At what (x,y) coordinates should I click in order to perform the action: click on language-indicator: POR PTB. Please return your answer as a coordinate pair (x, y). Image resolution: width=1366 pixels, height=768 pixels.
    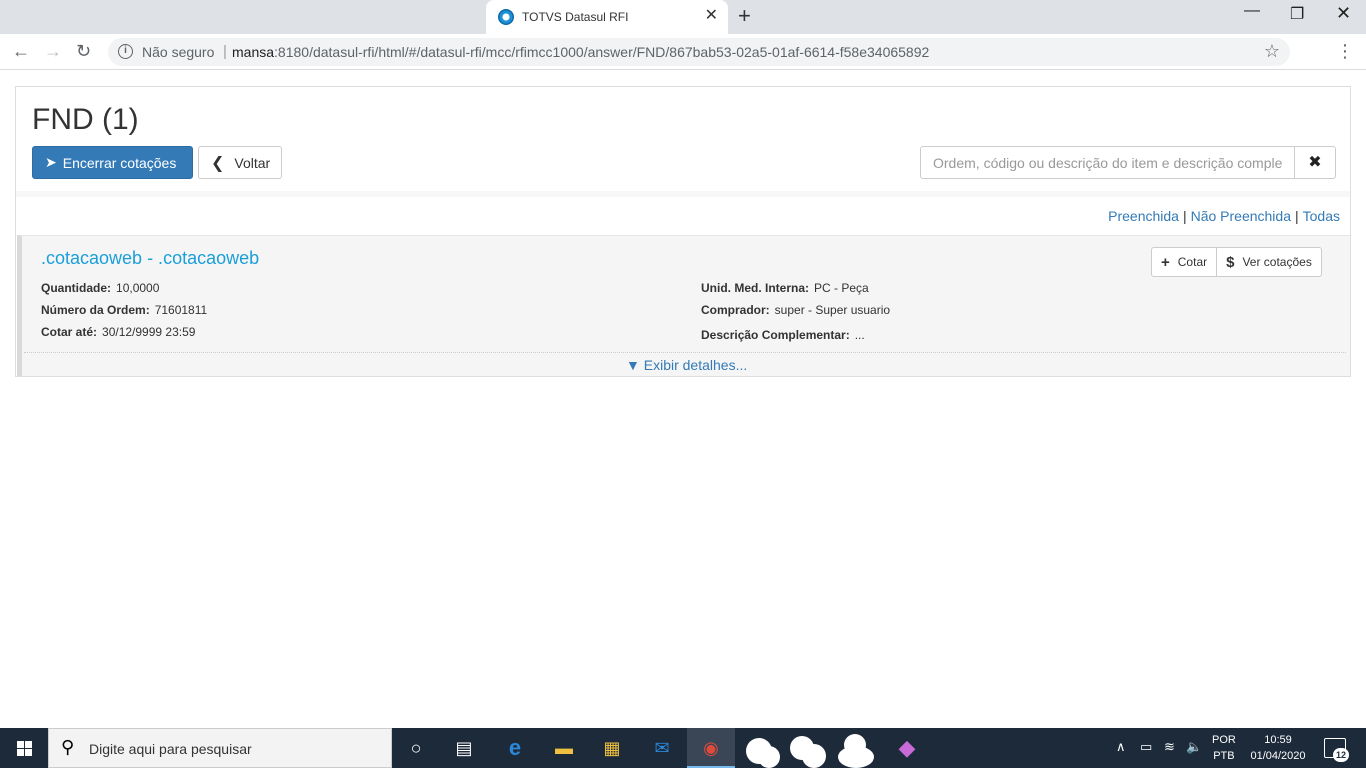
    Looking at the image, I should click on (1224, 748).